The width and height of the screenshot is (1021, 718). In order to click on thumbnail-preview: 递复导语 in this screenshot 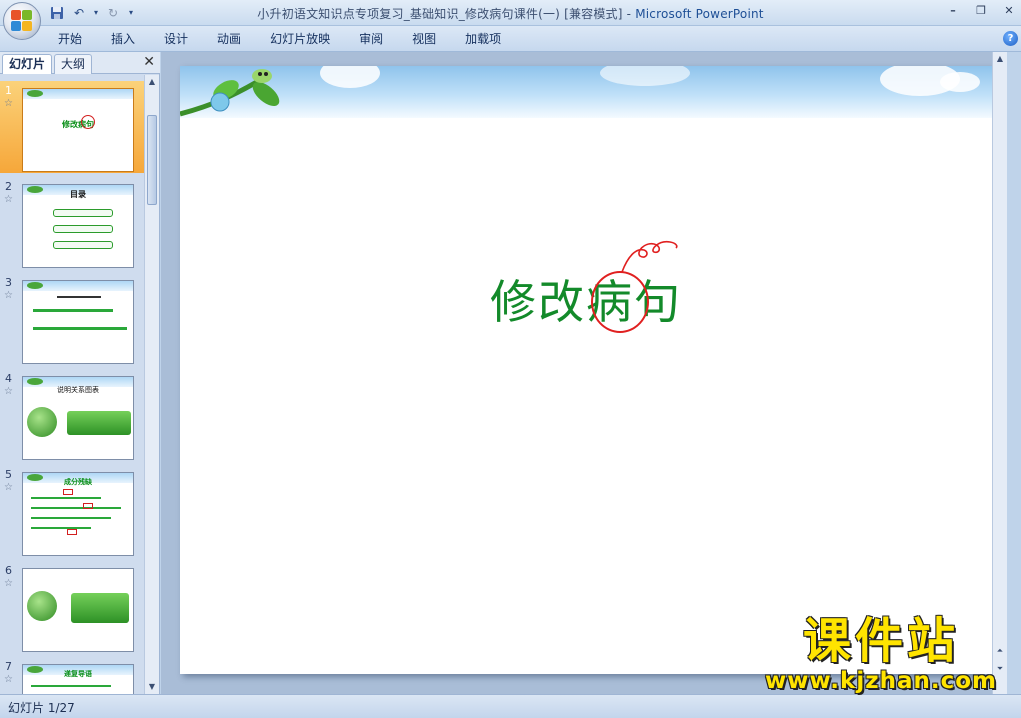, I will do `click(78, 679)`.